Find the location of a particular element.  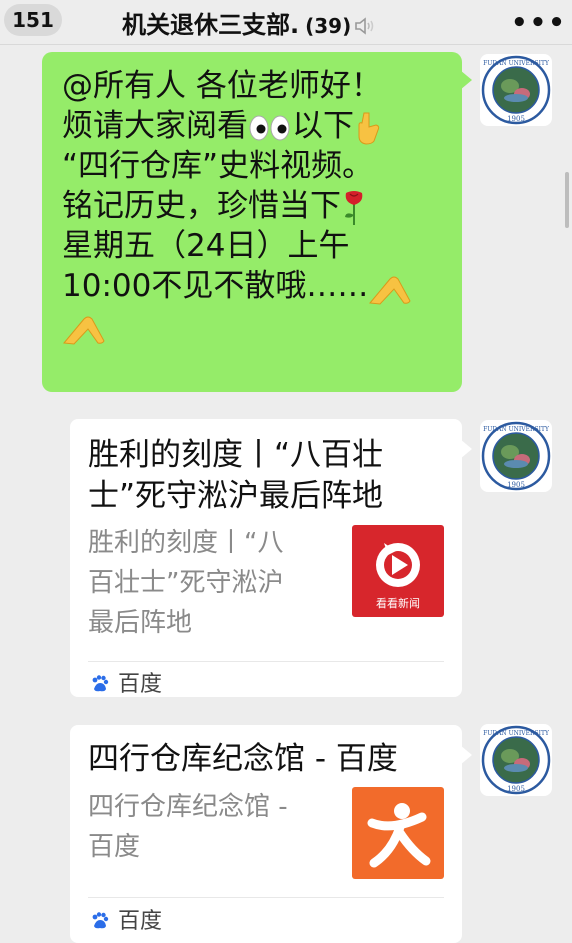

link-card-description: 胜利的刻度丨“八 百壮士”死守淞沪 最后阵地 is located at coordinates (185, 583).